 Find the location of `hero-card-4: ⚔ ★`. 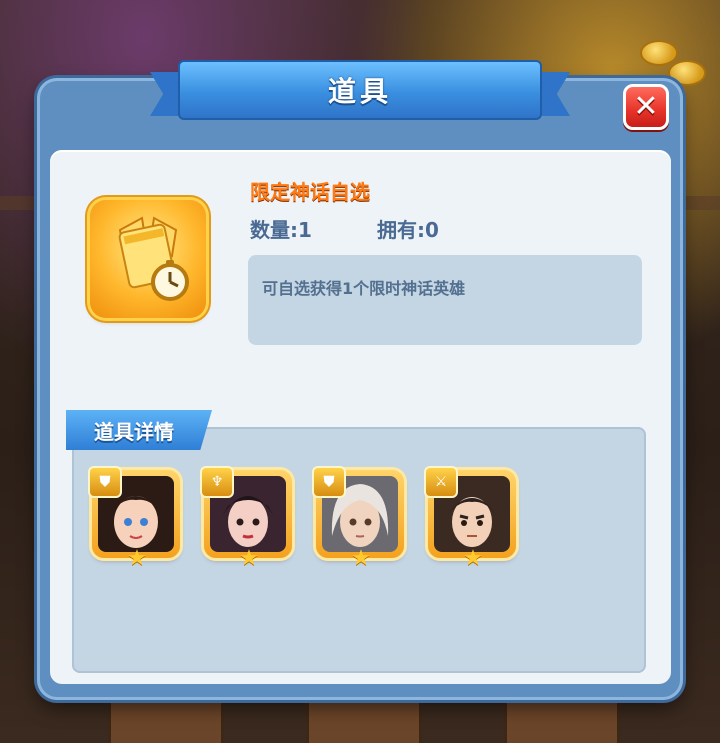

hero-card-4: ⚔ ★ is located at coordinates (470, 518).